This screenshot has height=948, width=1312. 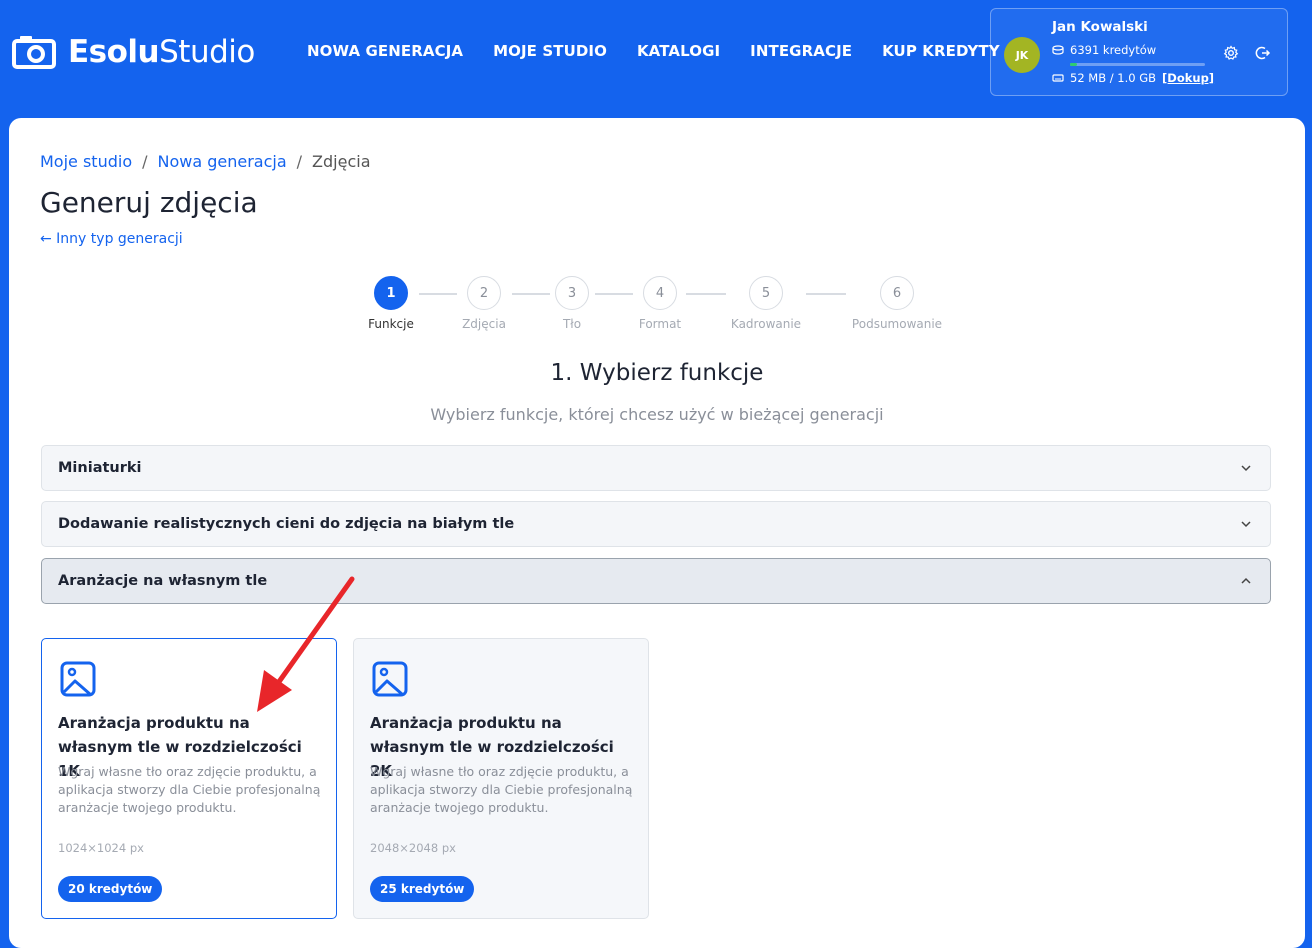 What do you see at coordinates (149, 202) in the screenshot?
I see `page-title: Generuj zdjęcia` at bounding box center [149, 202].